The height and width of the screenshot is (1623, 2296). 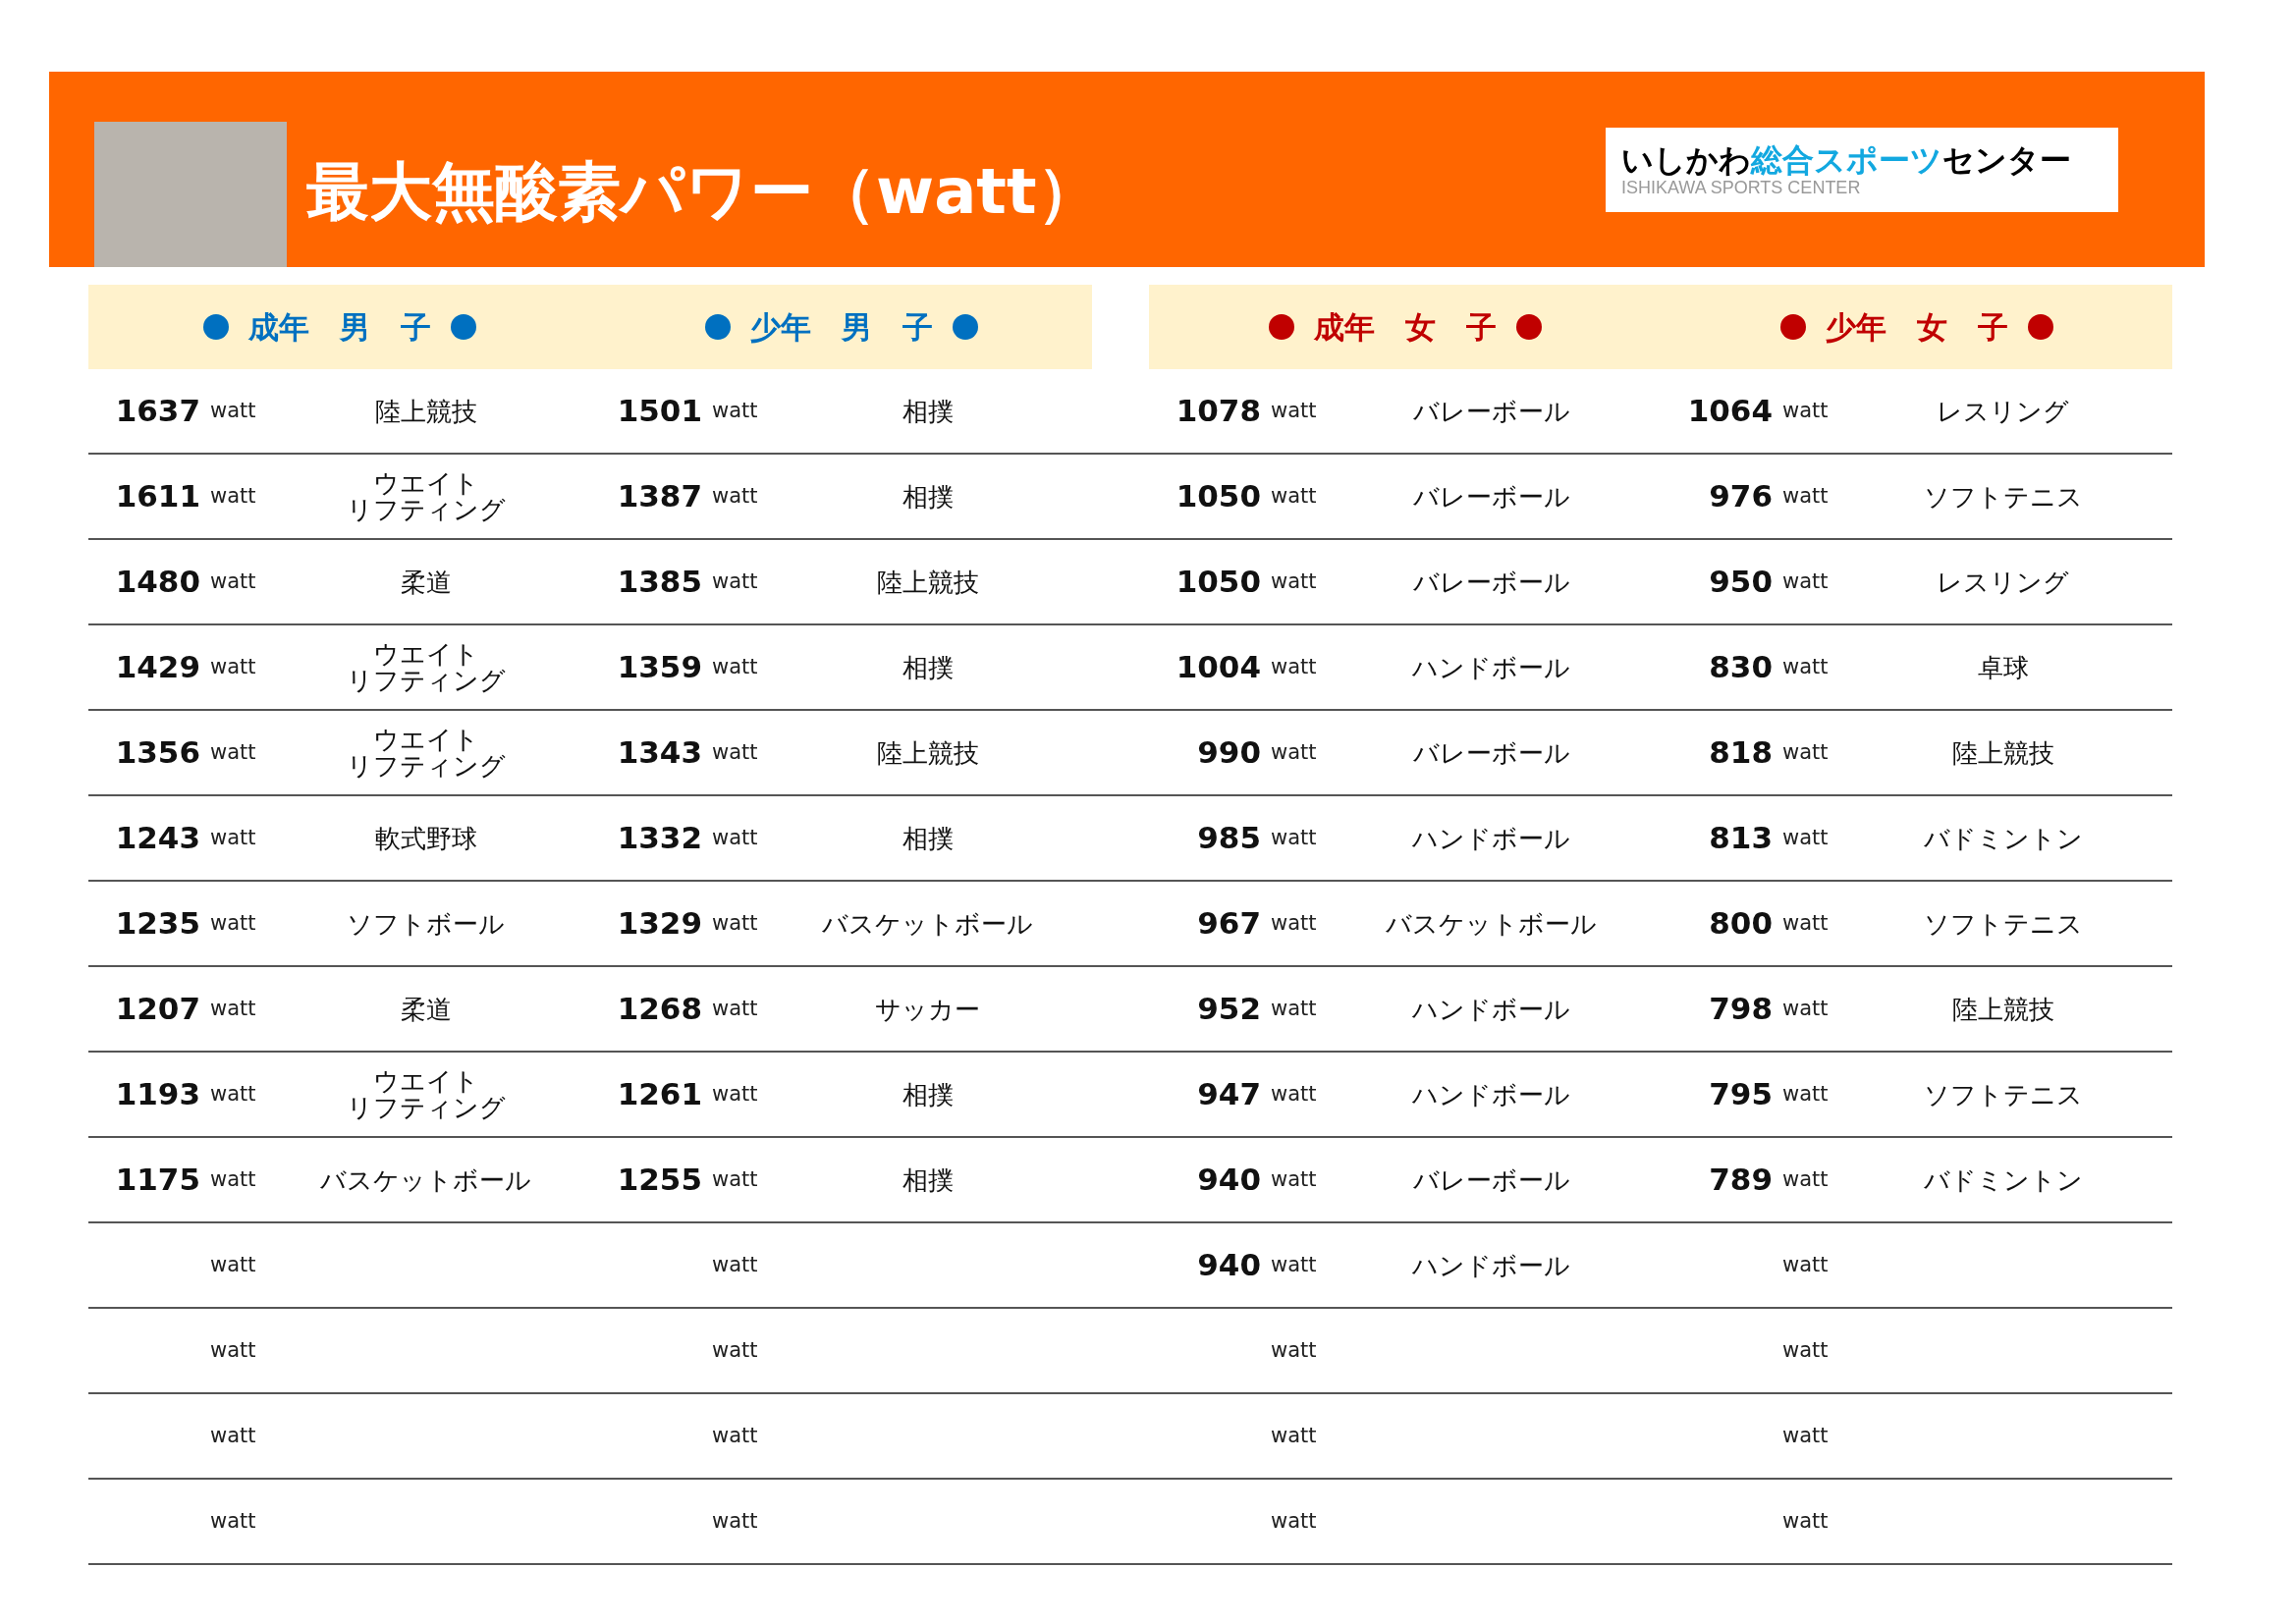 I want to click on sport-name: レスリング, so click(x=2003, y=582).